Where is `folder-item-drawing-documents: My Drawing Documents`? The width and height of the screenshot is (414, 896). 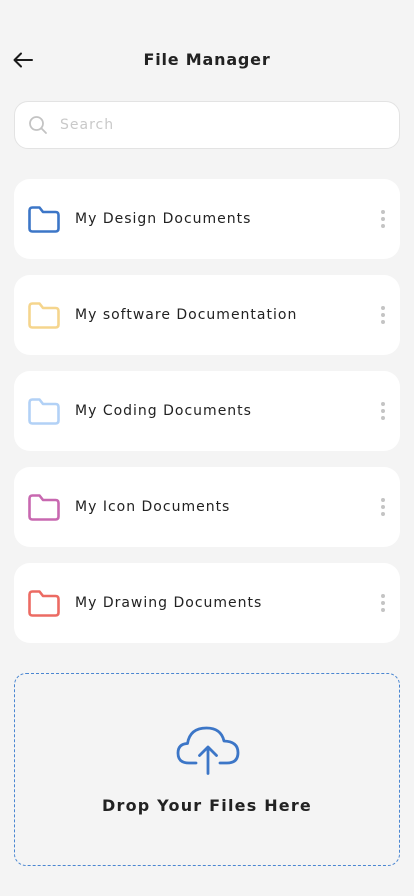 folder-item-drawing-documents: My Drawing Documents is located at coordinates (207, 603).